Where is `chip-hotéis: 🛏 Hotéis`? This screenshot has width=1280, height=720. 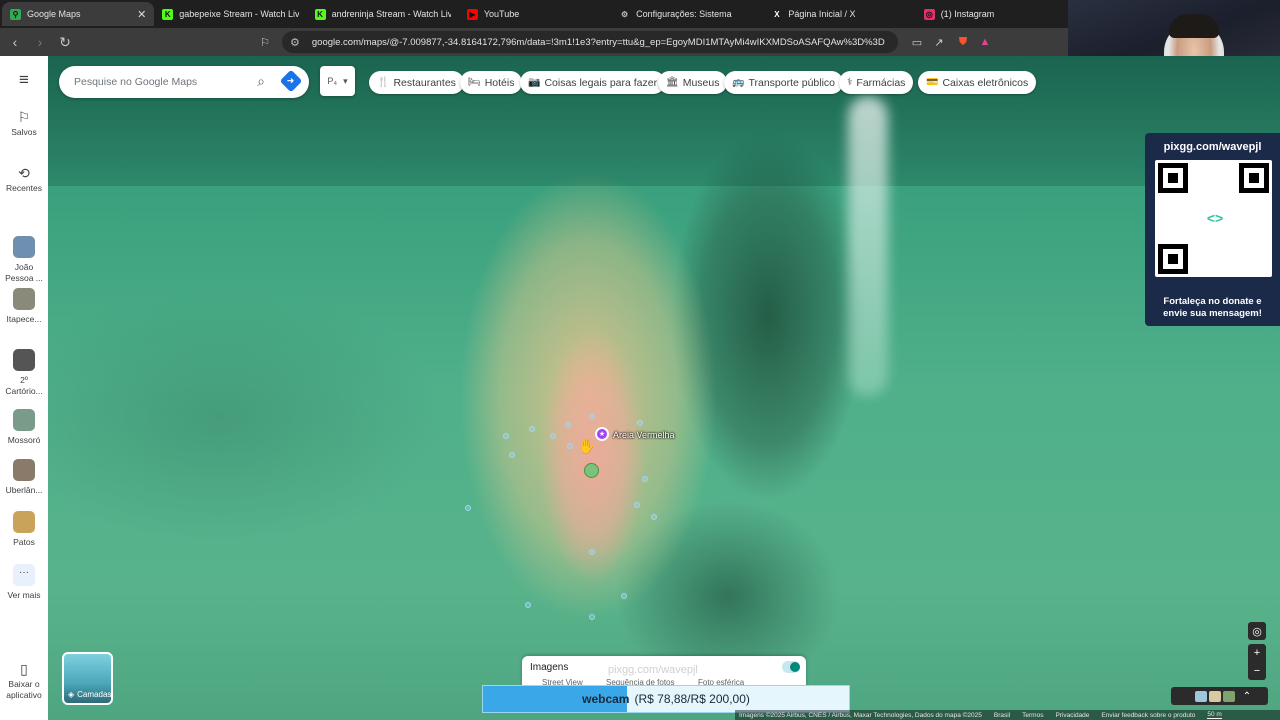 chip-hotéis: 🛏 Hotéis is located at coordinates (491, 82).